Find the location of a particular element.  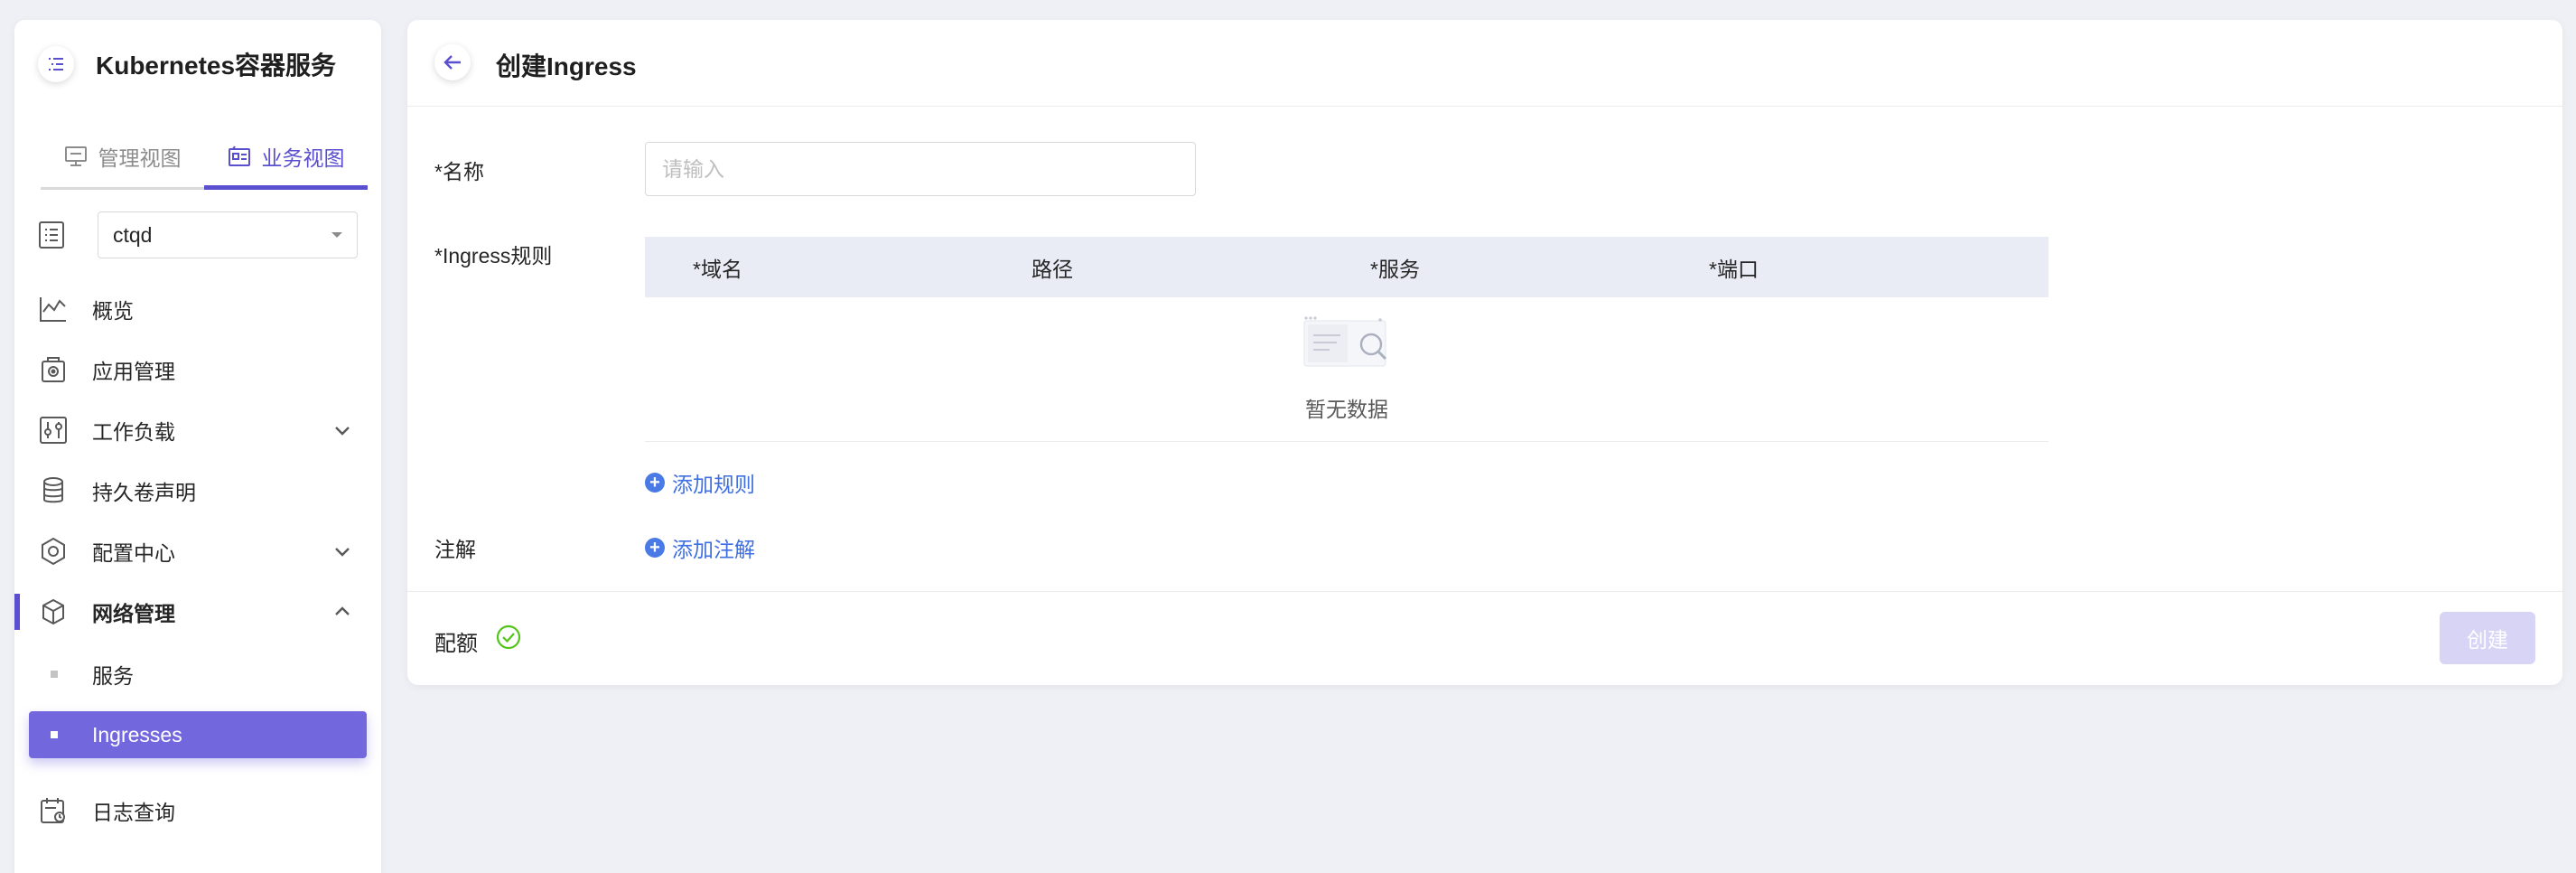

page-title: 创建Ingress is located at coordinates (566, 66).